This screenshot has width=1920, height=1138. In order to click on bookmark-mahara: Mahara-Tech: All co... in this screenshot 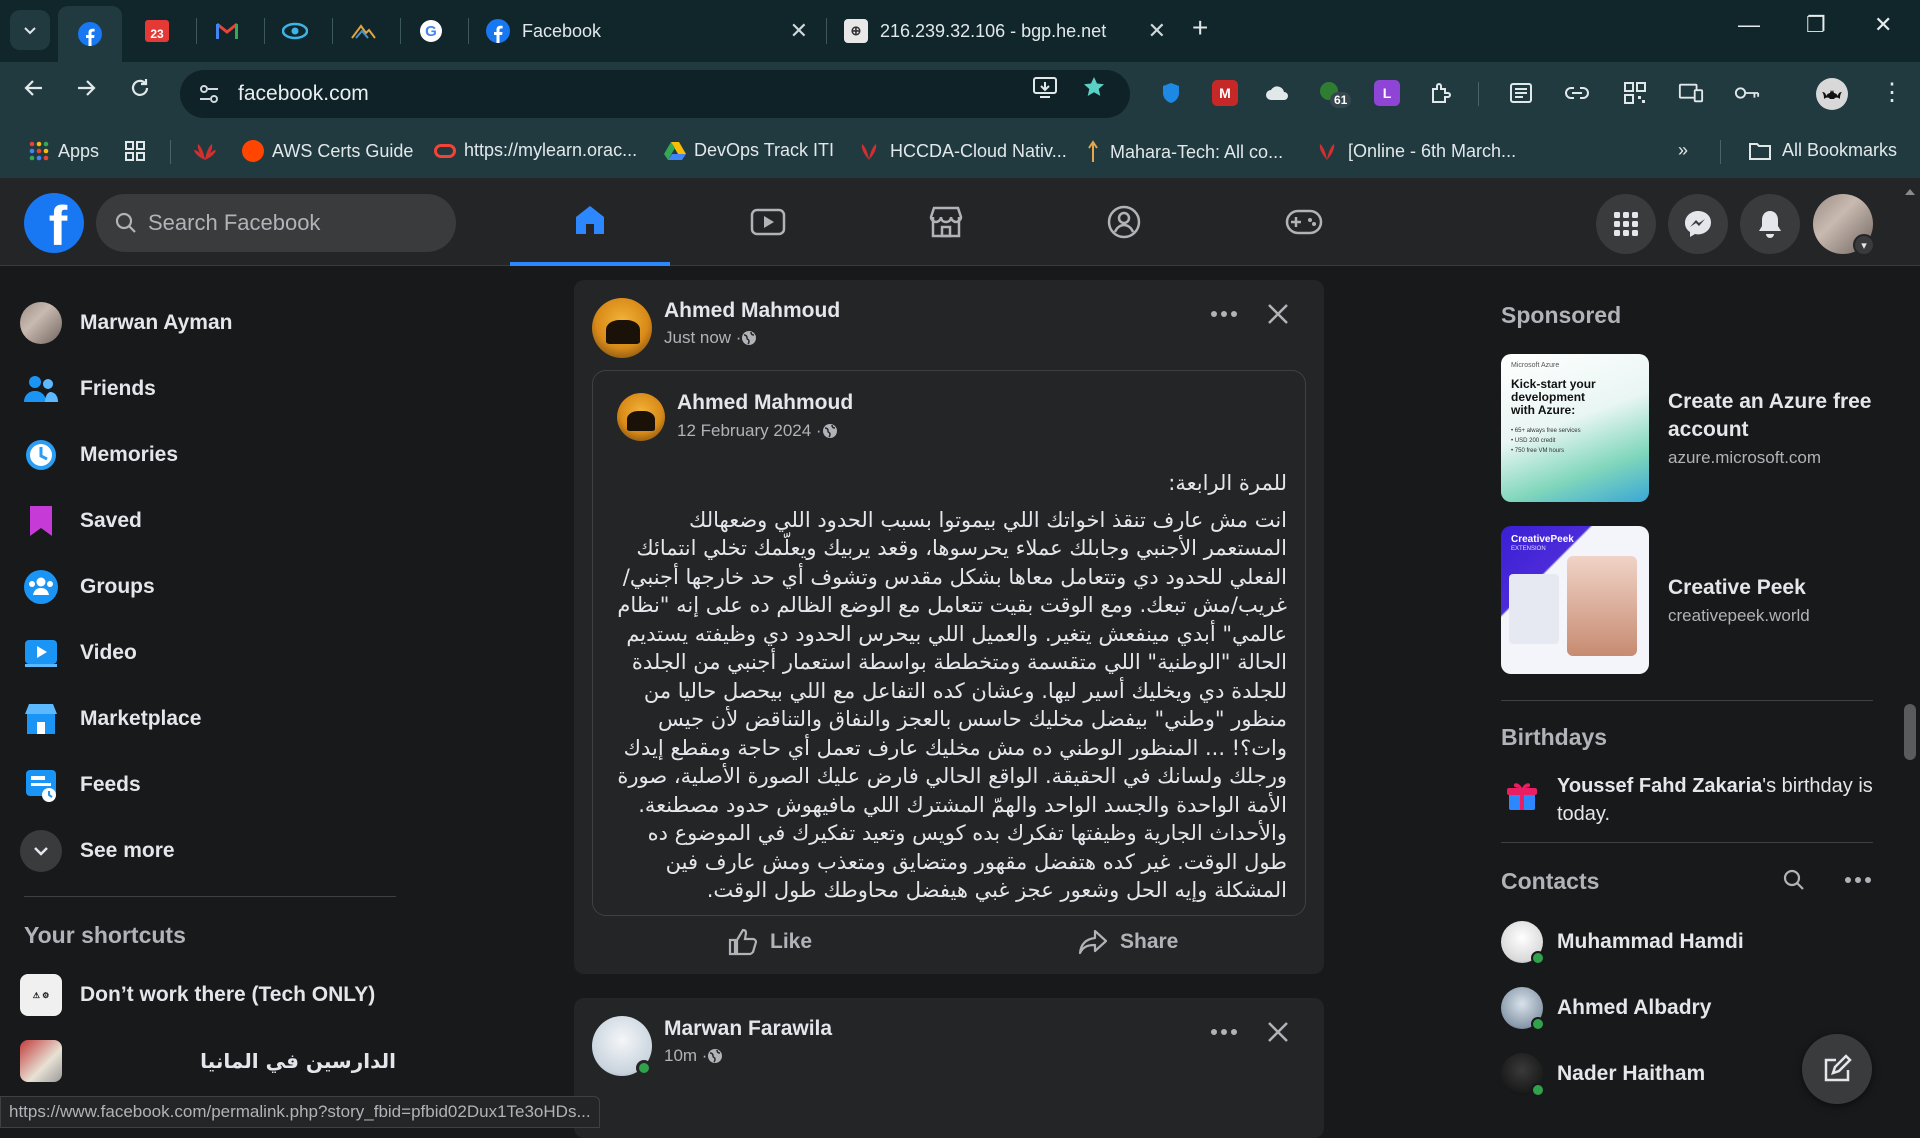, I will do `click(1184, 152)`.